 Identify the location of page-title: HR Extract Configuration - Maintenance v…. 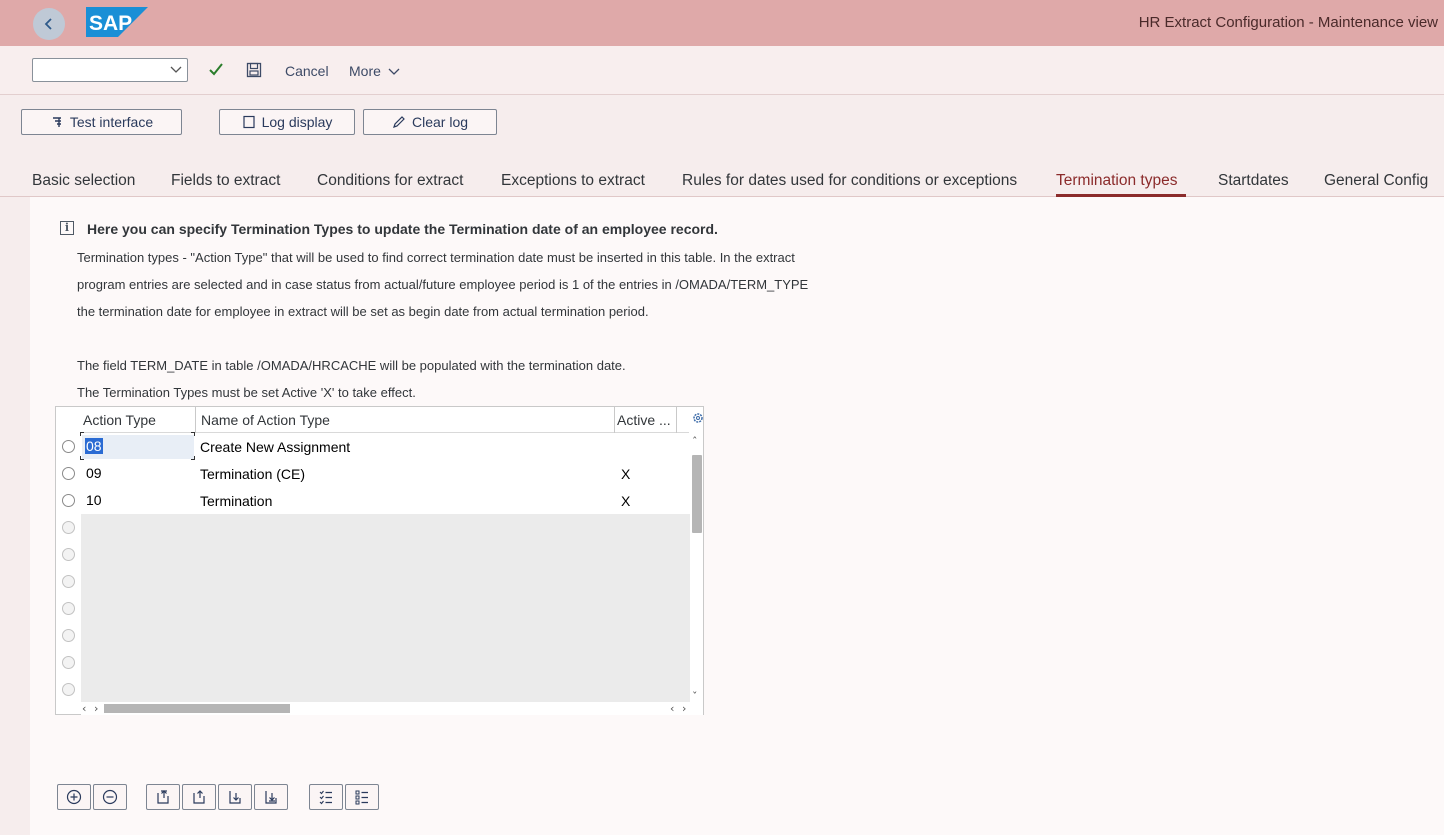
(1288, 22).